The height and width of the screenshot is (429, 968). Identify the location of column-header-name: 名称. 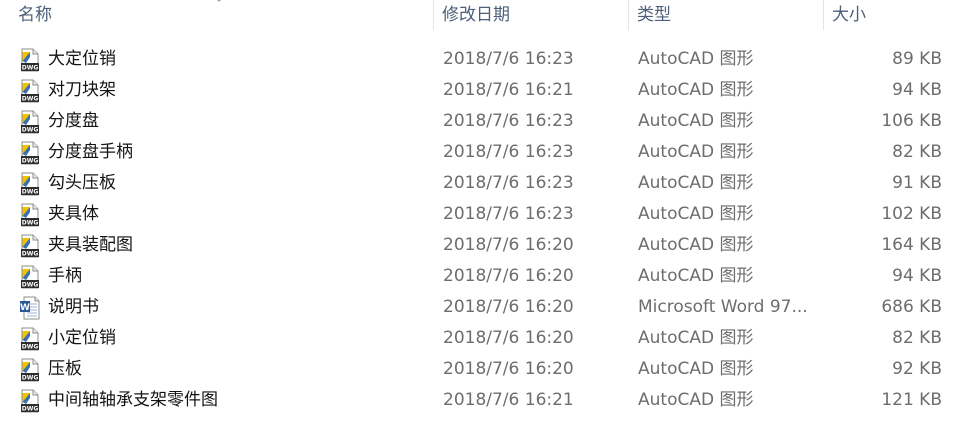
(222, 15).